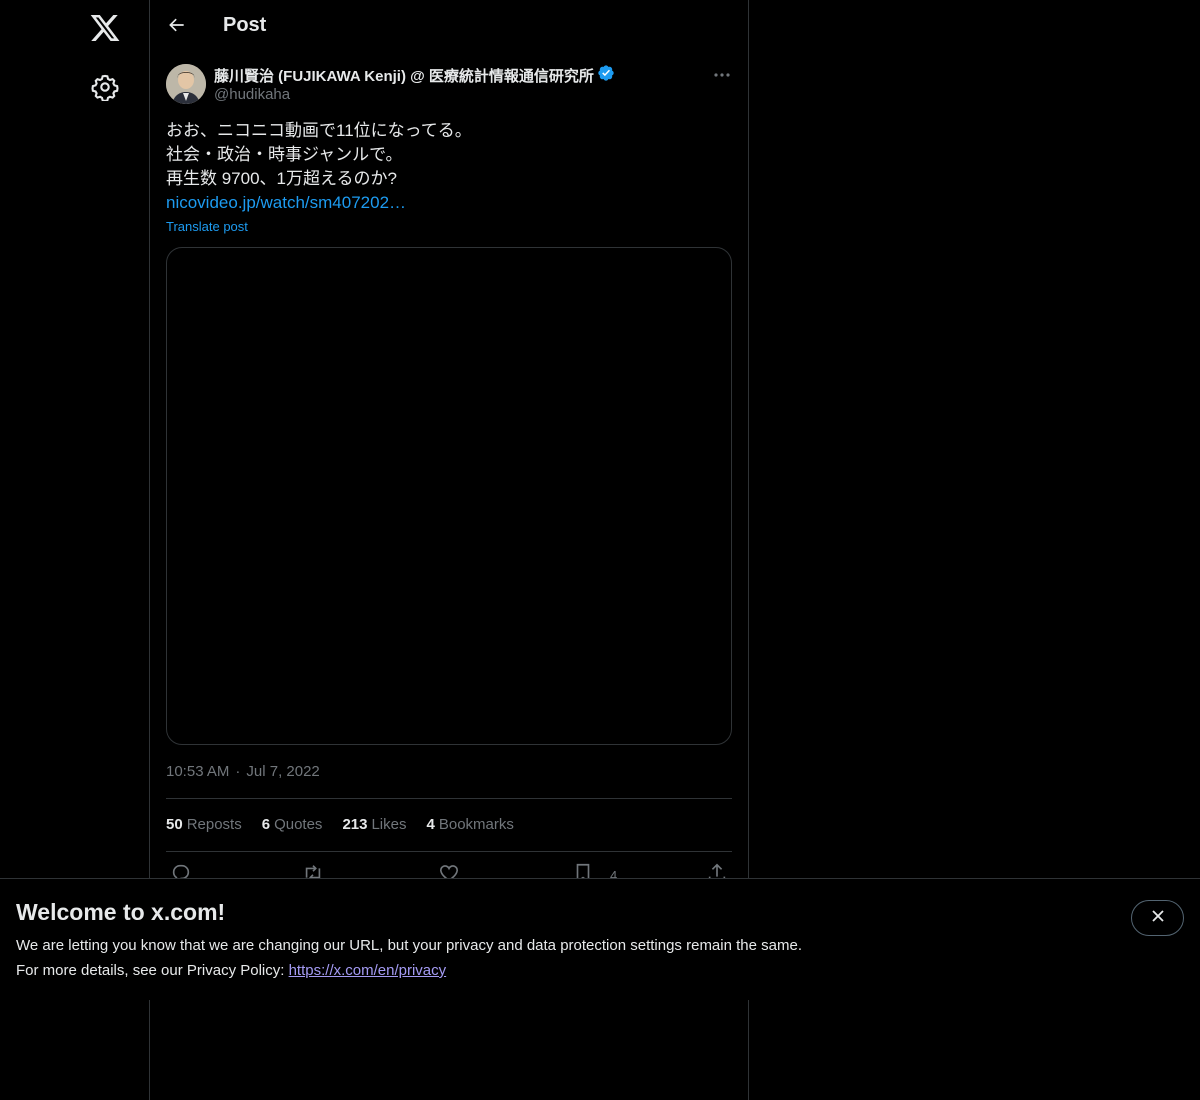 The width and height of the screenshot is (1200, 1100). I want to click on privacy-policy-link: https://x.com/en/privacy, so click(368, 970).